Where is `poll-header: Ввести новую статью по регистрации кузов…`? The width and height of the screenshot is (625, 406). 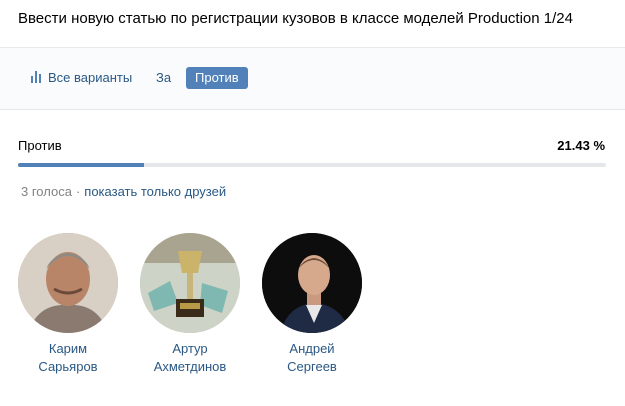 poll-header: Ввести новую статью по регистрации кузов… is located at coordinates (312, 24).